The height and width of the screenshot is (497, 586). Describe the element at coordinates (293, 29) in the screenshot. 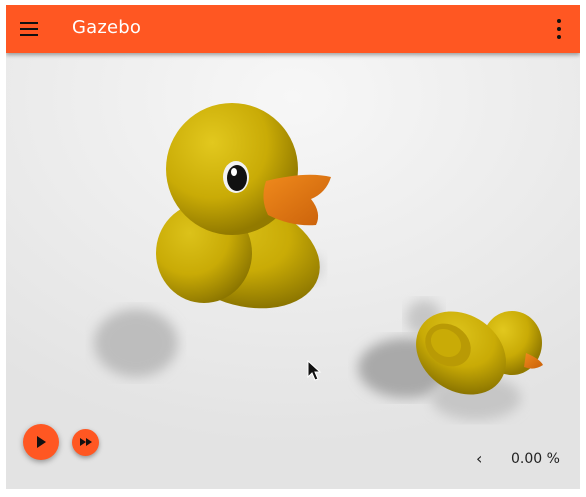

I see `top-toolbar: Gazebo` at that location.